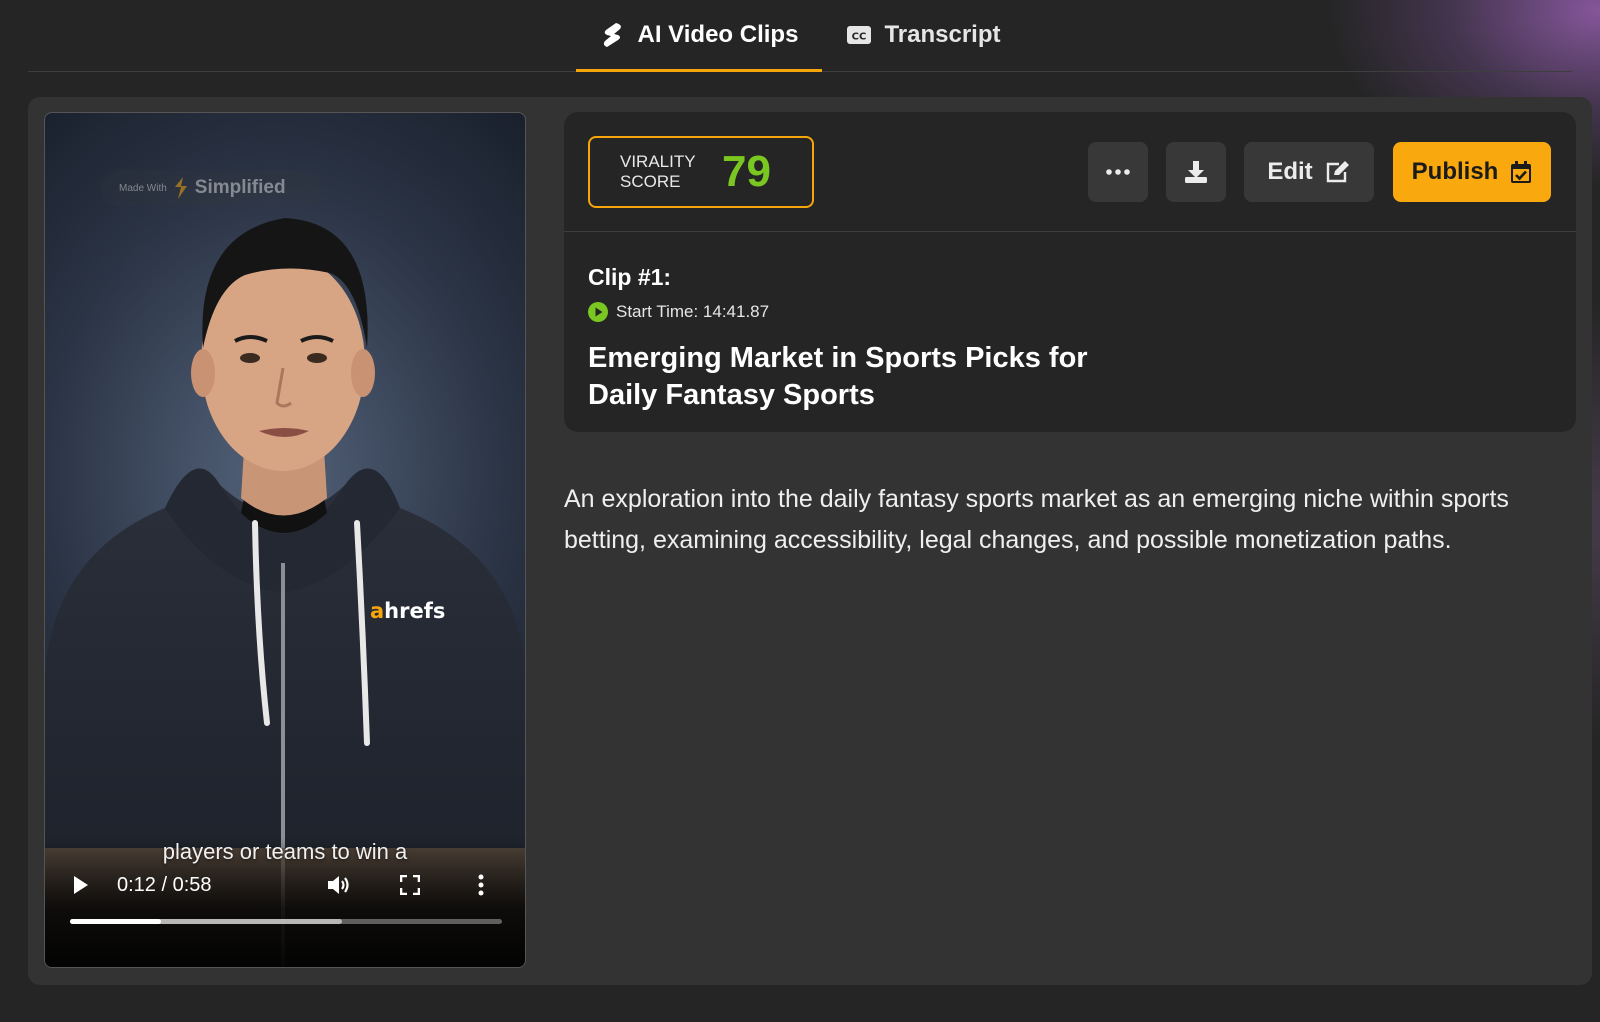 This screenshot has width=1600, height=1022. What do you see at coordinates (859, 37) in the screenshot?
I see `svg-text: CC` at bounding box center [859, 37].